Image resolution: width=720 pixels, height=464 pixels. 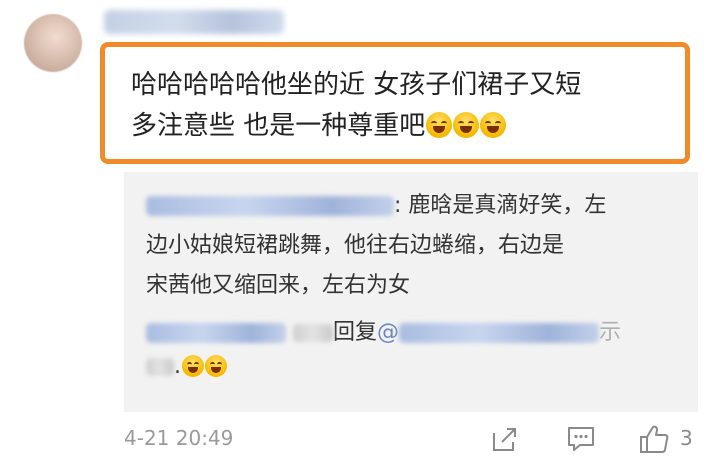 I want to click on mention-at: @, so click(x=388, y=332).